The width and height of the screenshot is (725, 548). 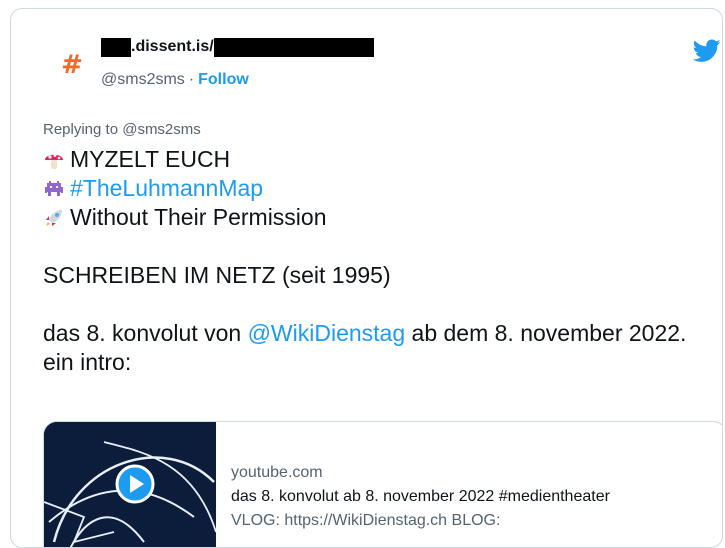 I want to click on rocket-icon, so click(x=54, y=218).